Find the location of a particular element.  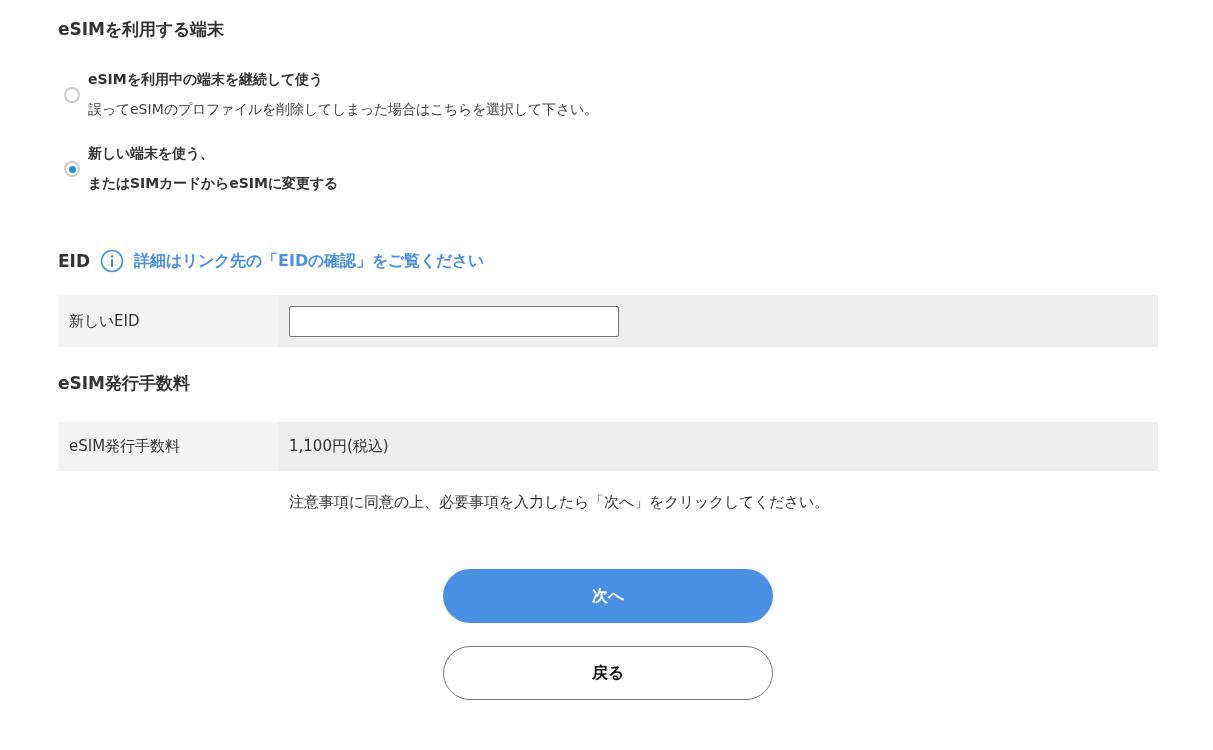

option-label: eSIMを利用中の端末を継続して使う is located at coordinates (206, 80).